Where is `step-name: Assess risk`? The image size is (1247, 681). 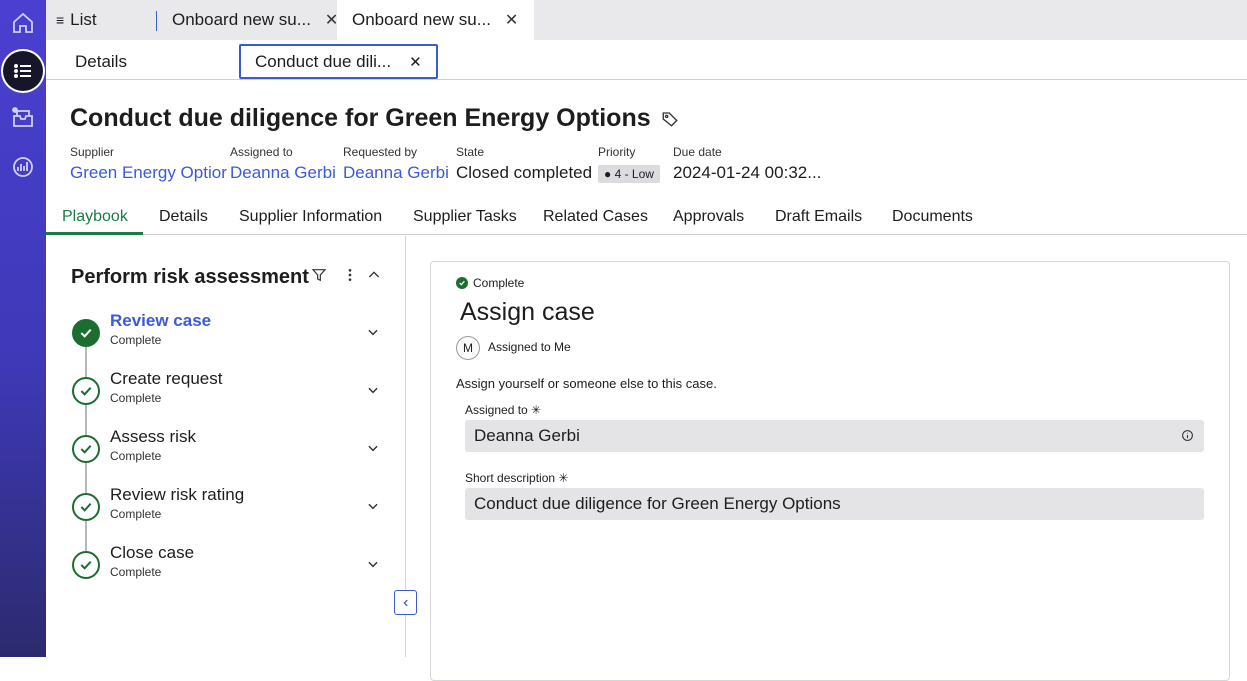
step-name: Assess risk is located at coordinates (153, 436).